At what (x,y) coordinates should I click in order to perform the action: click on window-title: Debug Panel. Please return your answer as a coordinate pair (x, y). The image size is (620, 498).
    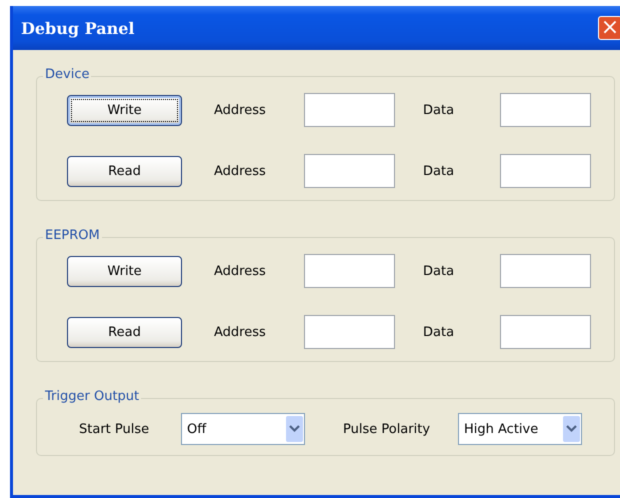
    Looking at the image, I should click on (77, 28).